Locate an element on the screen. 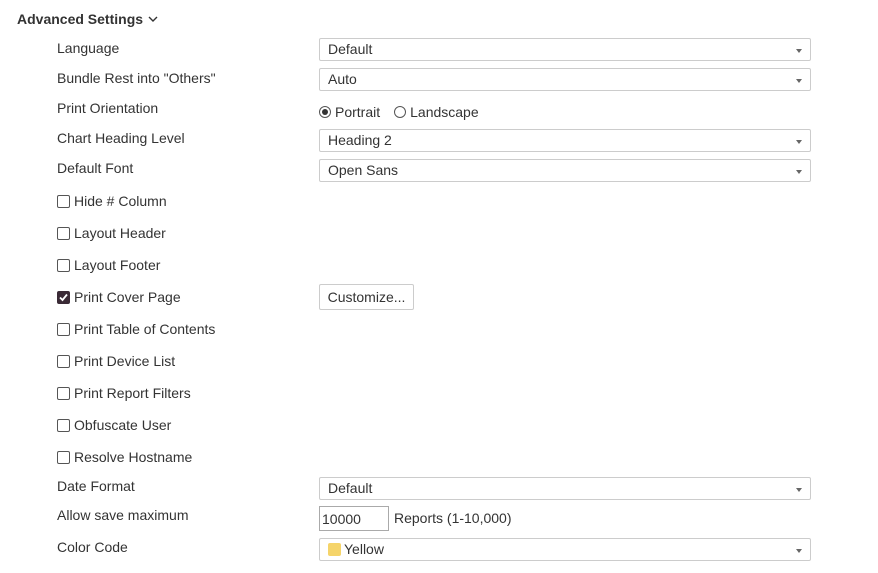  language-label: Language is located at coordinates (88, 48).